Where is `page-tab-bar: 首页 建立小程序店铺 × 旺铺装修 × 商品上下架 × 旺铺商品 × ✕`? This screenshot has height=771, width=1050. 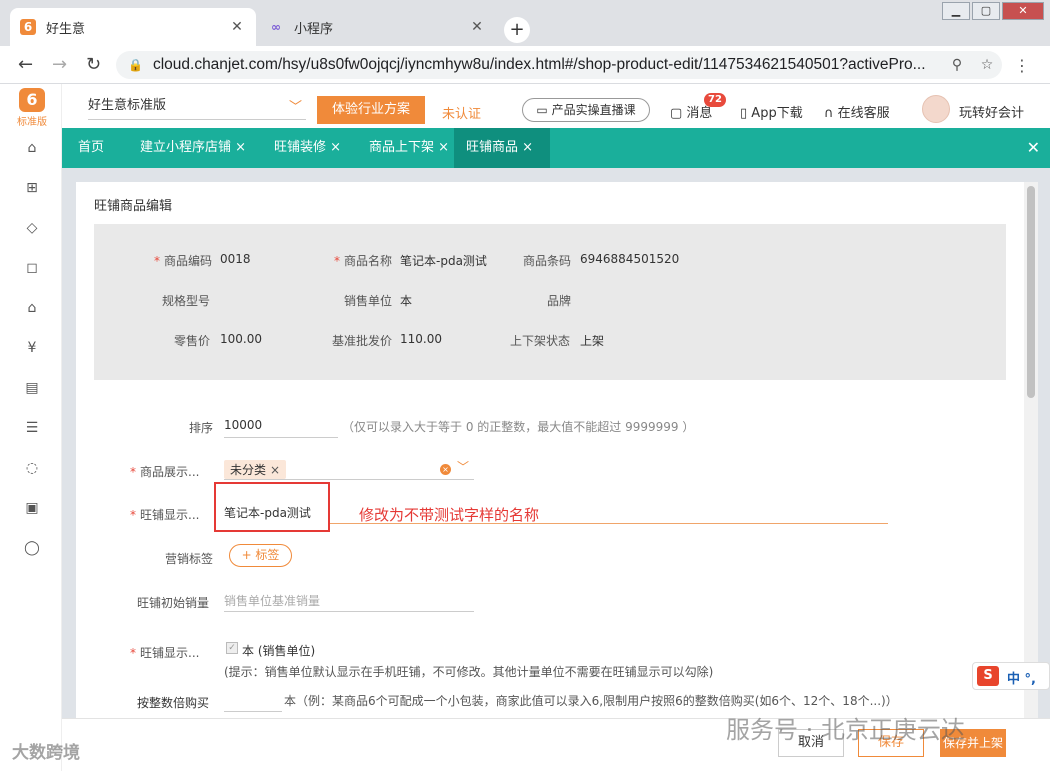 page-tab-bar: 首页 建立小程序店铺 × 旺铺装修 × 商品上下架 × 旺铺商品 × ✕ is located at coordinates (556, 148).